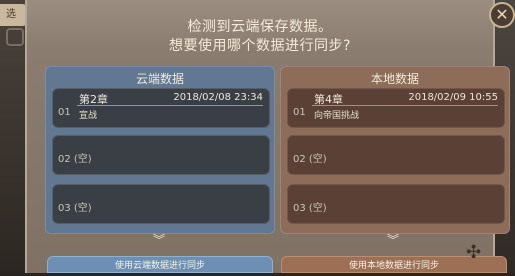 This screenshot has width=515, height=276. What do you see at coordinates (474, 252) in the screenshot?
I see `ornament-icon: ✣` at bounding box center [474, 252].